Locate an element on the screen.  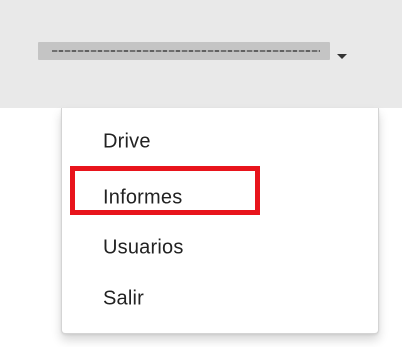
account-name-redacted is located at coordinates (184, 51).